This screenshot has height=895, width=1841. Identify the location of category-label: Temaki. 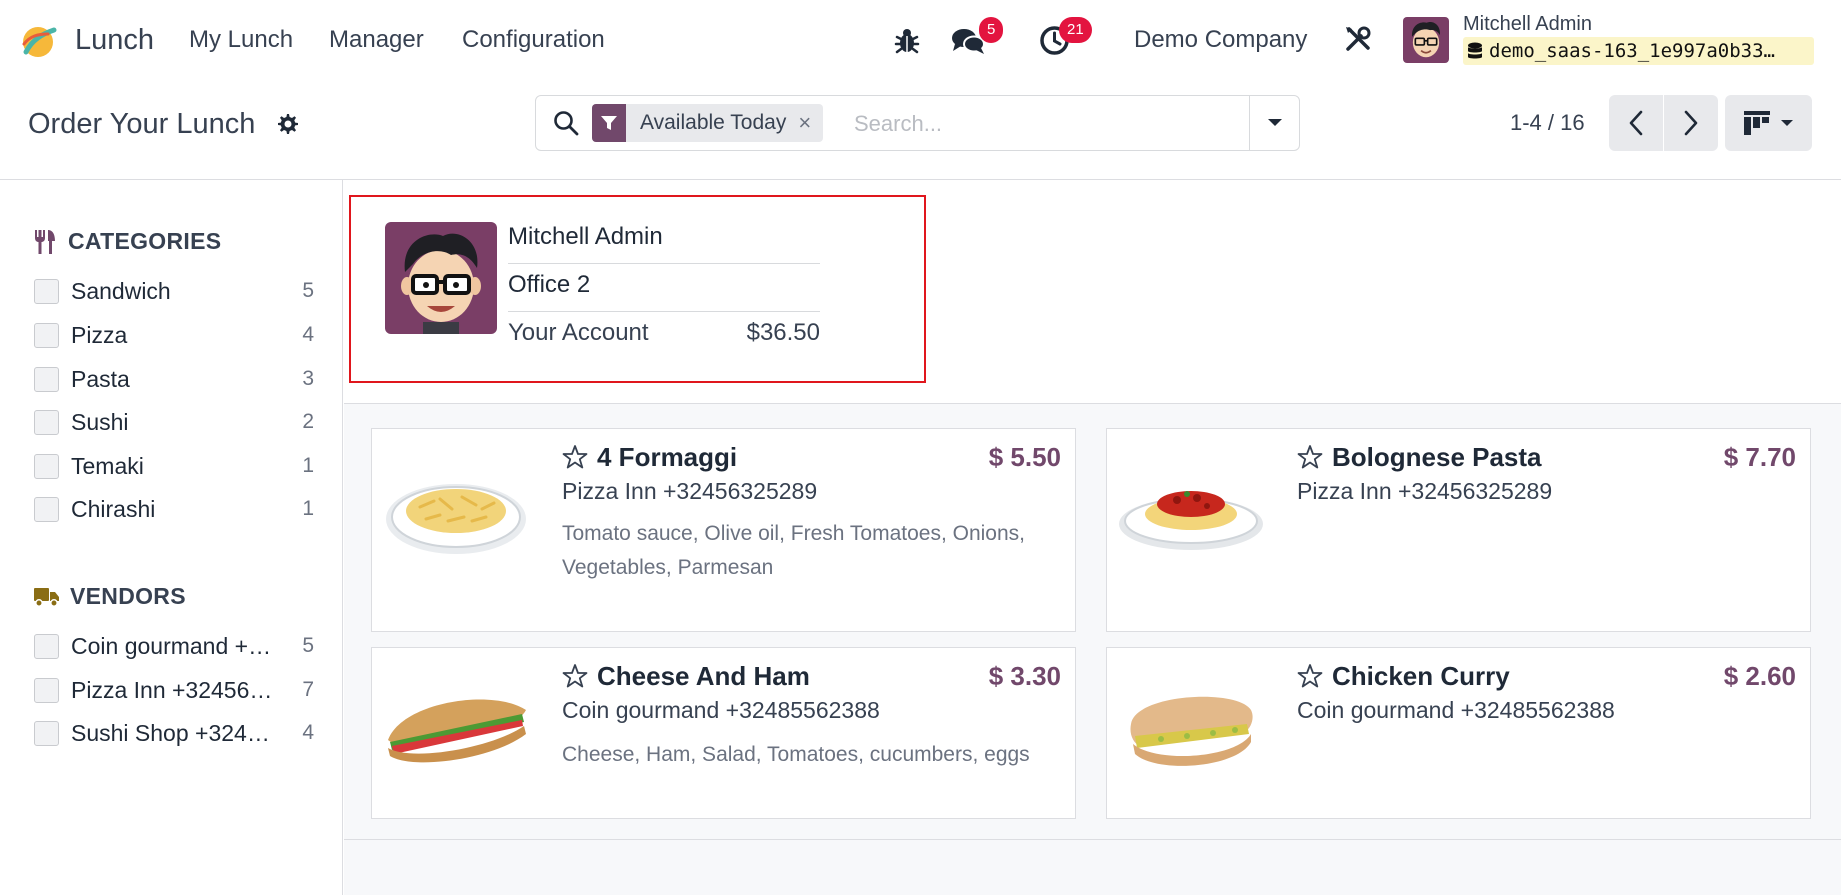
(107, 465).